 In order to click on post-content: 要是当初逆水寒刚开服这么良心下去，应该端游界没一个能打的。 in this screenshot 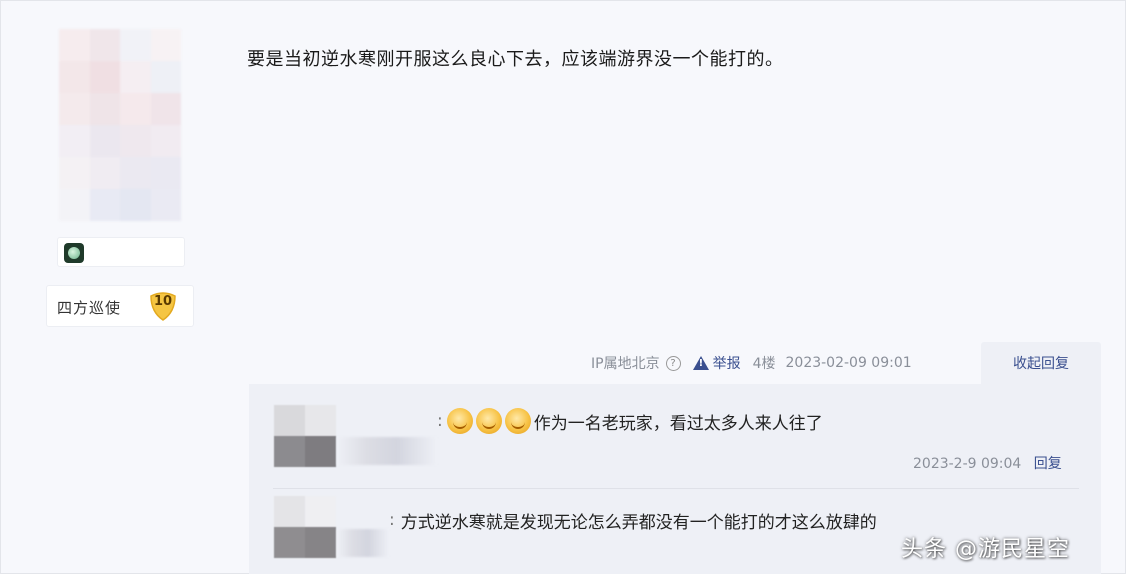, I will do `click(515, 59)`.